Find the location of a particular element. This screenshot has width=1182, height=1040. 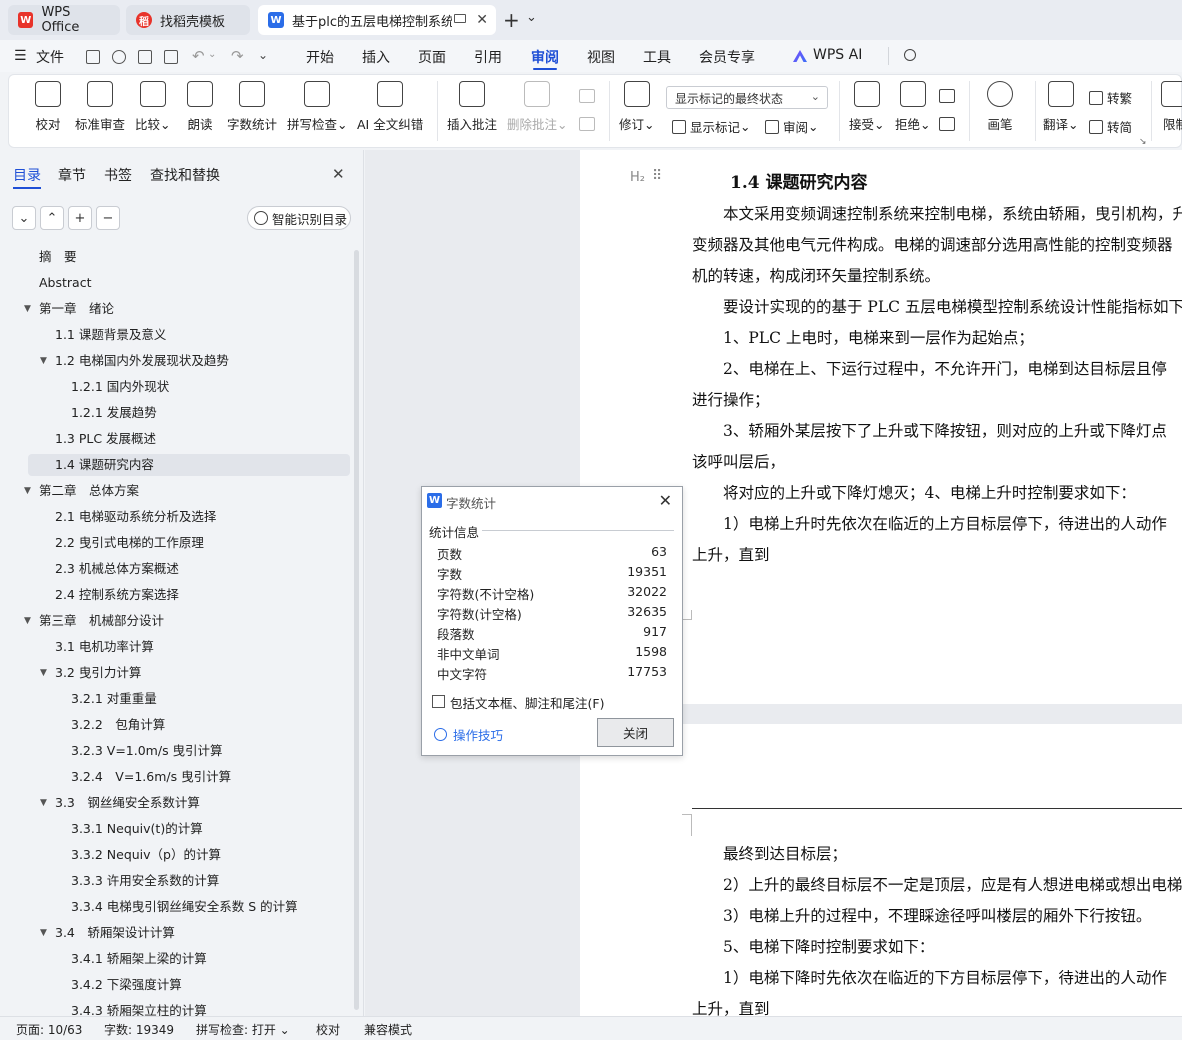

nav-tab-toc: 目录 is located at coordinates (27, 175).